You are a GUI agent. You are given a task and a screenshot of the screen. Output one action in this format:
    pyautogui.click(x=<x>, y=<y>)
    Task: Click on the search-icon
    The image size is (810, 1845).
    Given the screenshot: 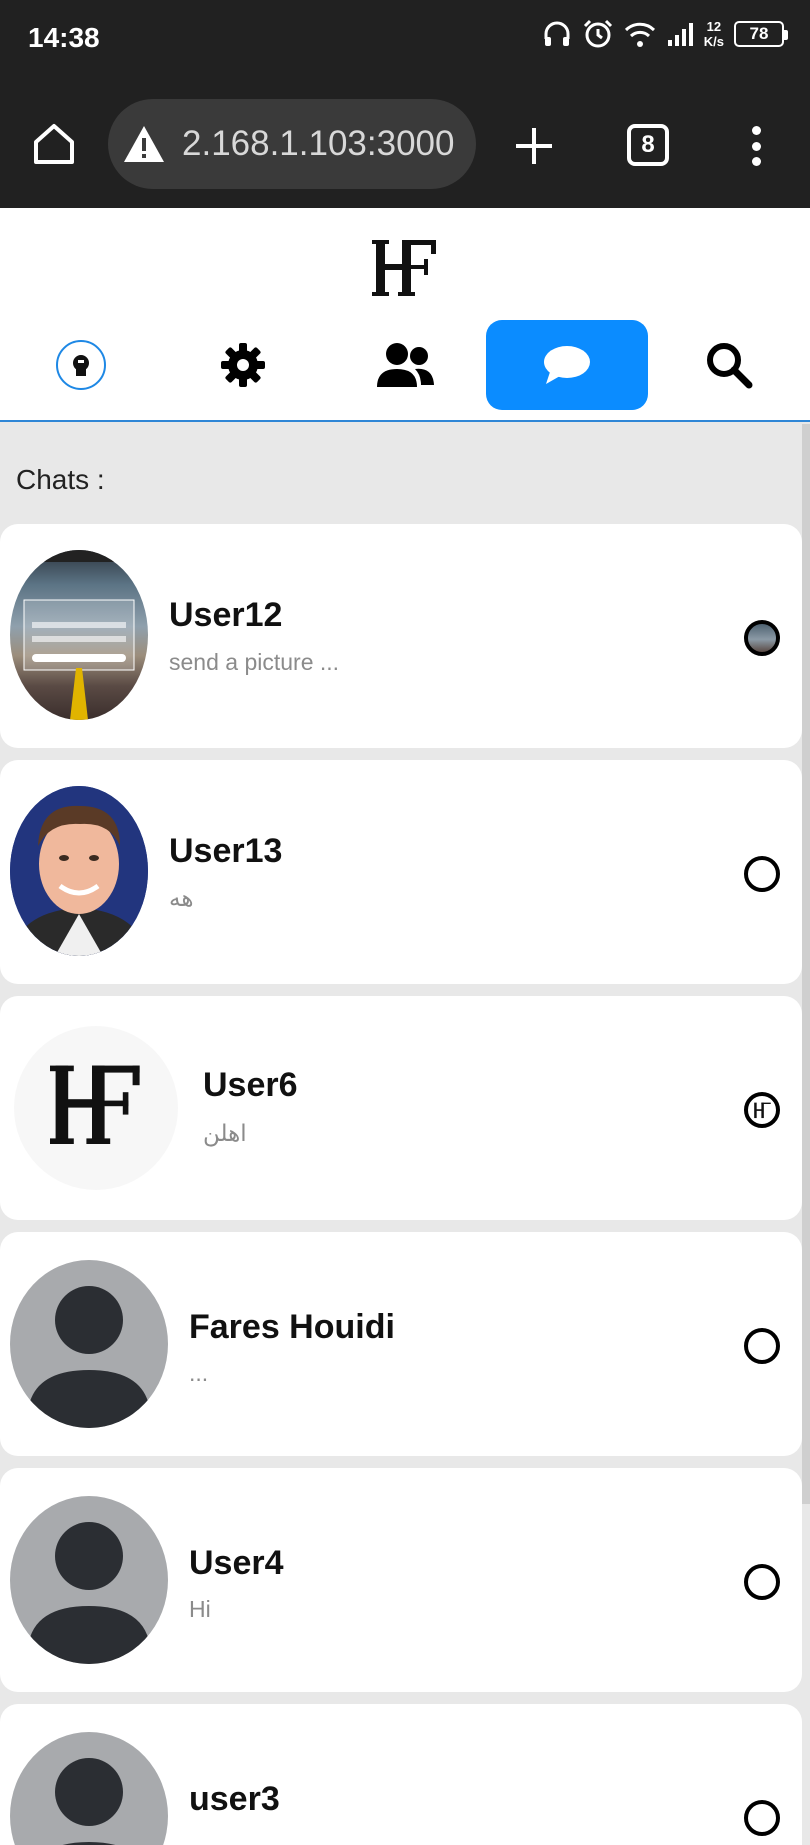 What is the action you would take?
    pyautogui.click(x=729, y=365)
    